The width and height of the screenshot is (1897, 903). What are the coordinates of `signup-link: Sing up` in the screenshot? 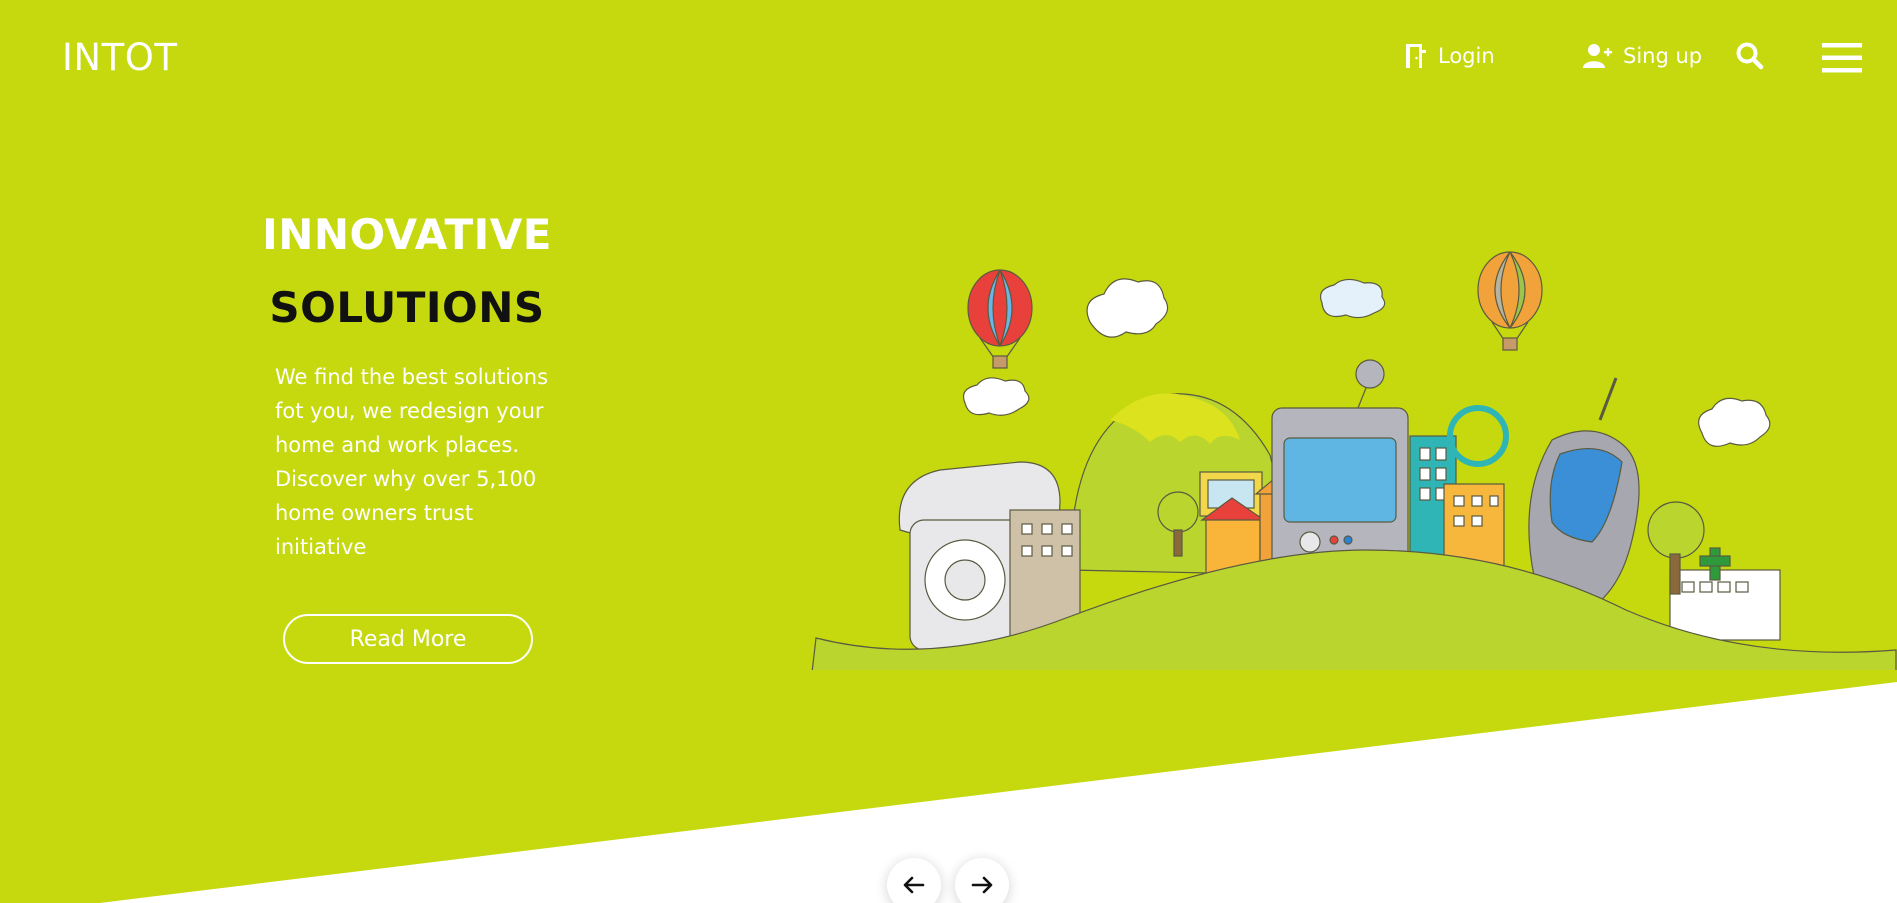 It's located at (1642, 56).